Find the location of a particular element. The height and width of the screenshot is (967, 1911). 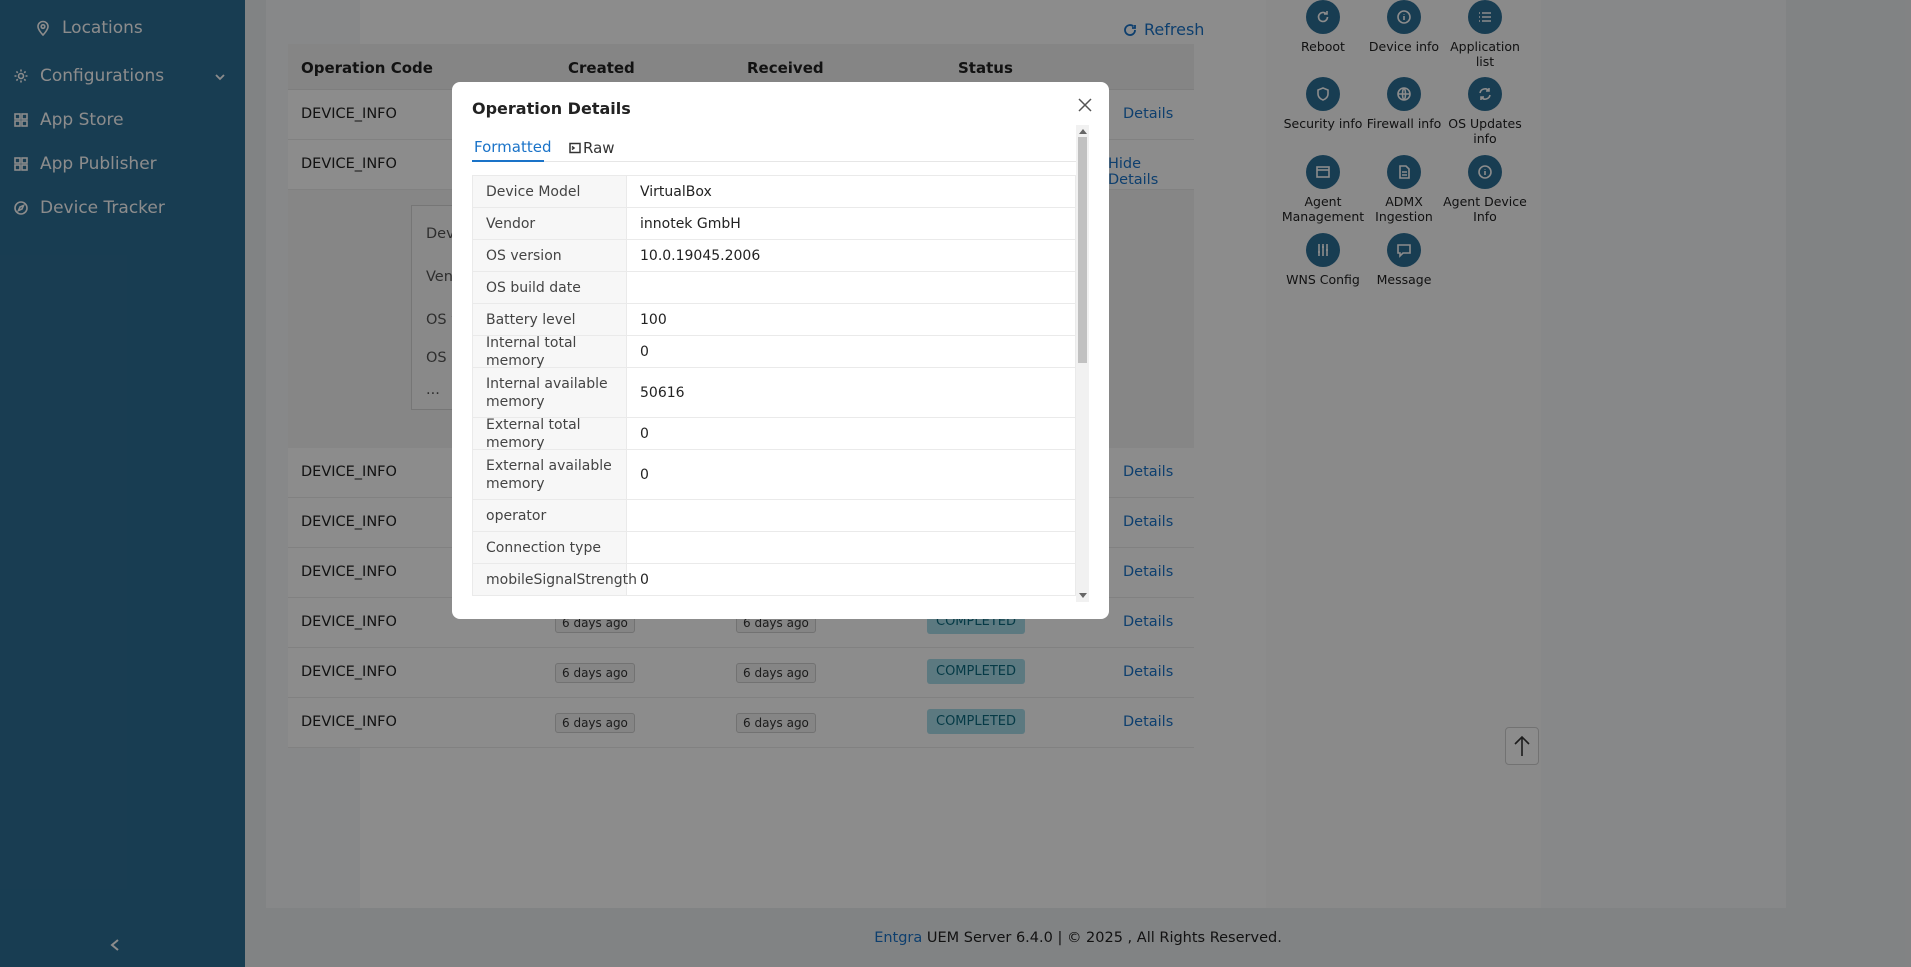

terminal-icon is located at coordinates (575, 148).